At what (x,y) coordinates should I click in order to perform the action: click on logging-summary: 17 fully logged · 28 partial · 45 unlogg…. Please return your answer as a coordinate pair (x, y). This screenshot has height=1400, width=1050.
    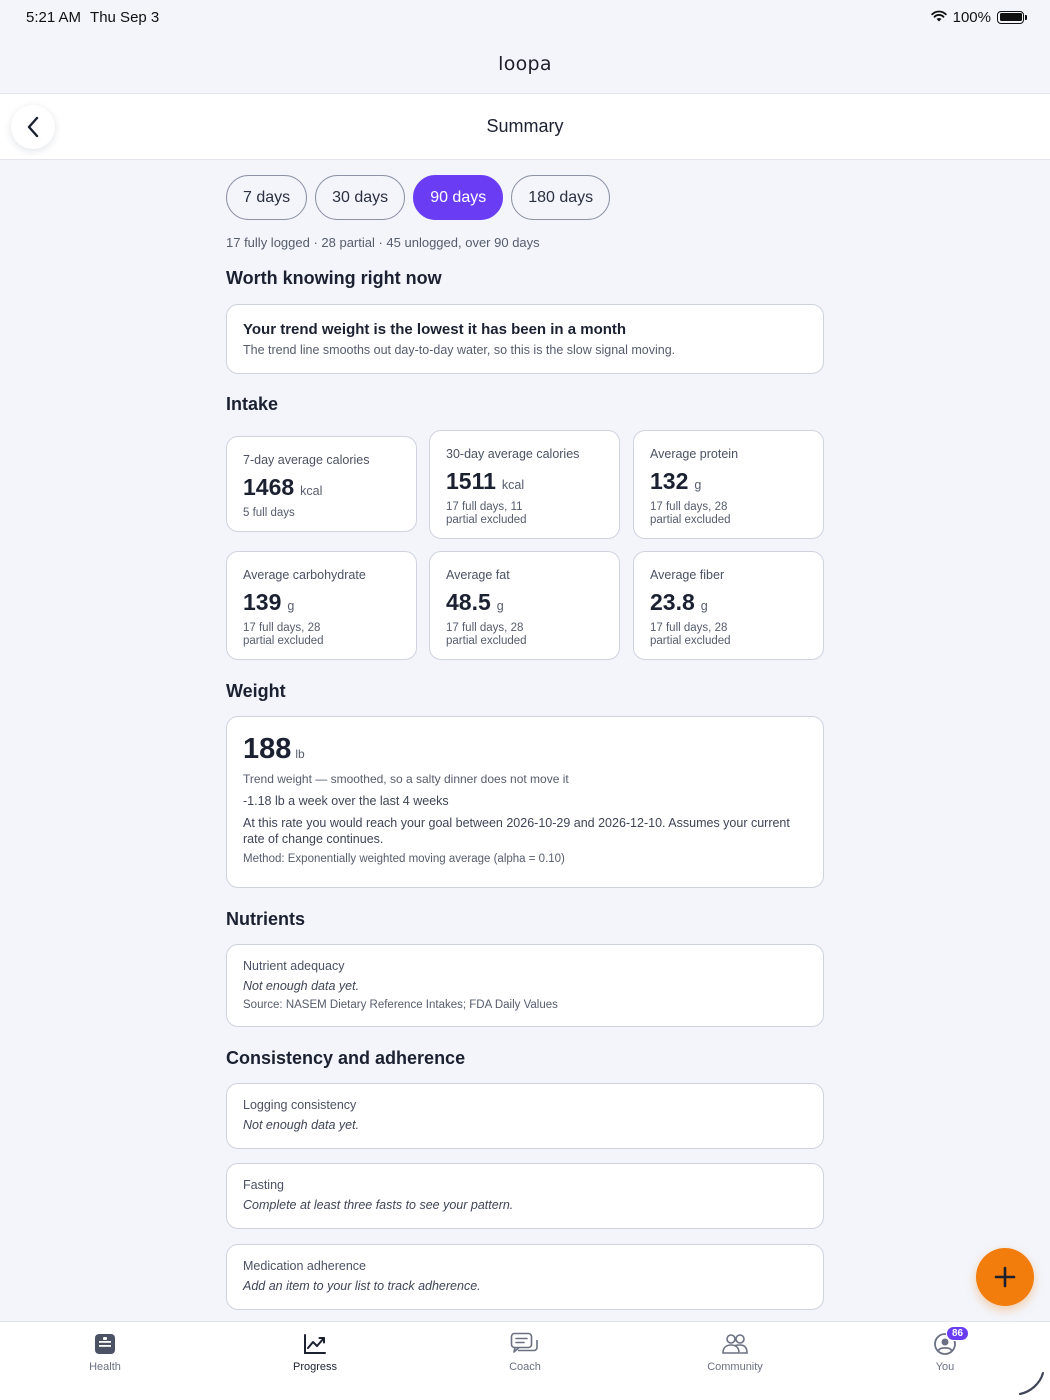
    Looking at the image, I should click on (383, 242).